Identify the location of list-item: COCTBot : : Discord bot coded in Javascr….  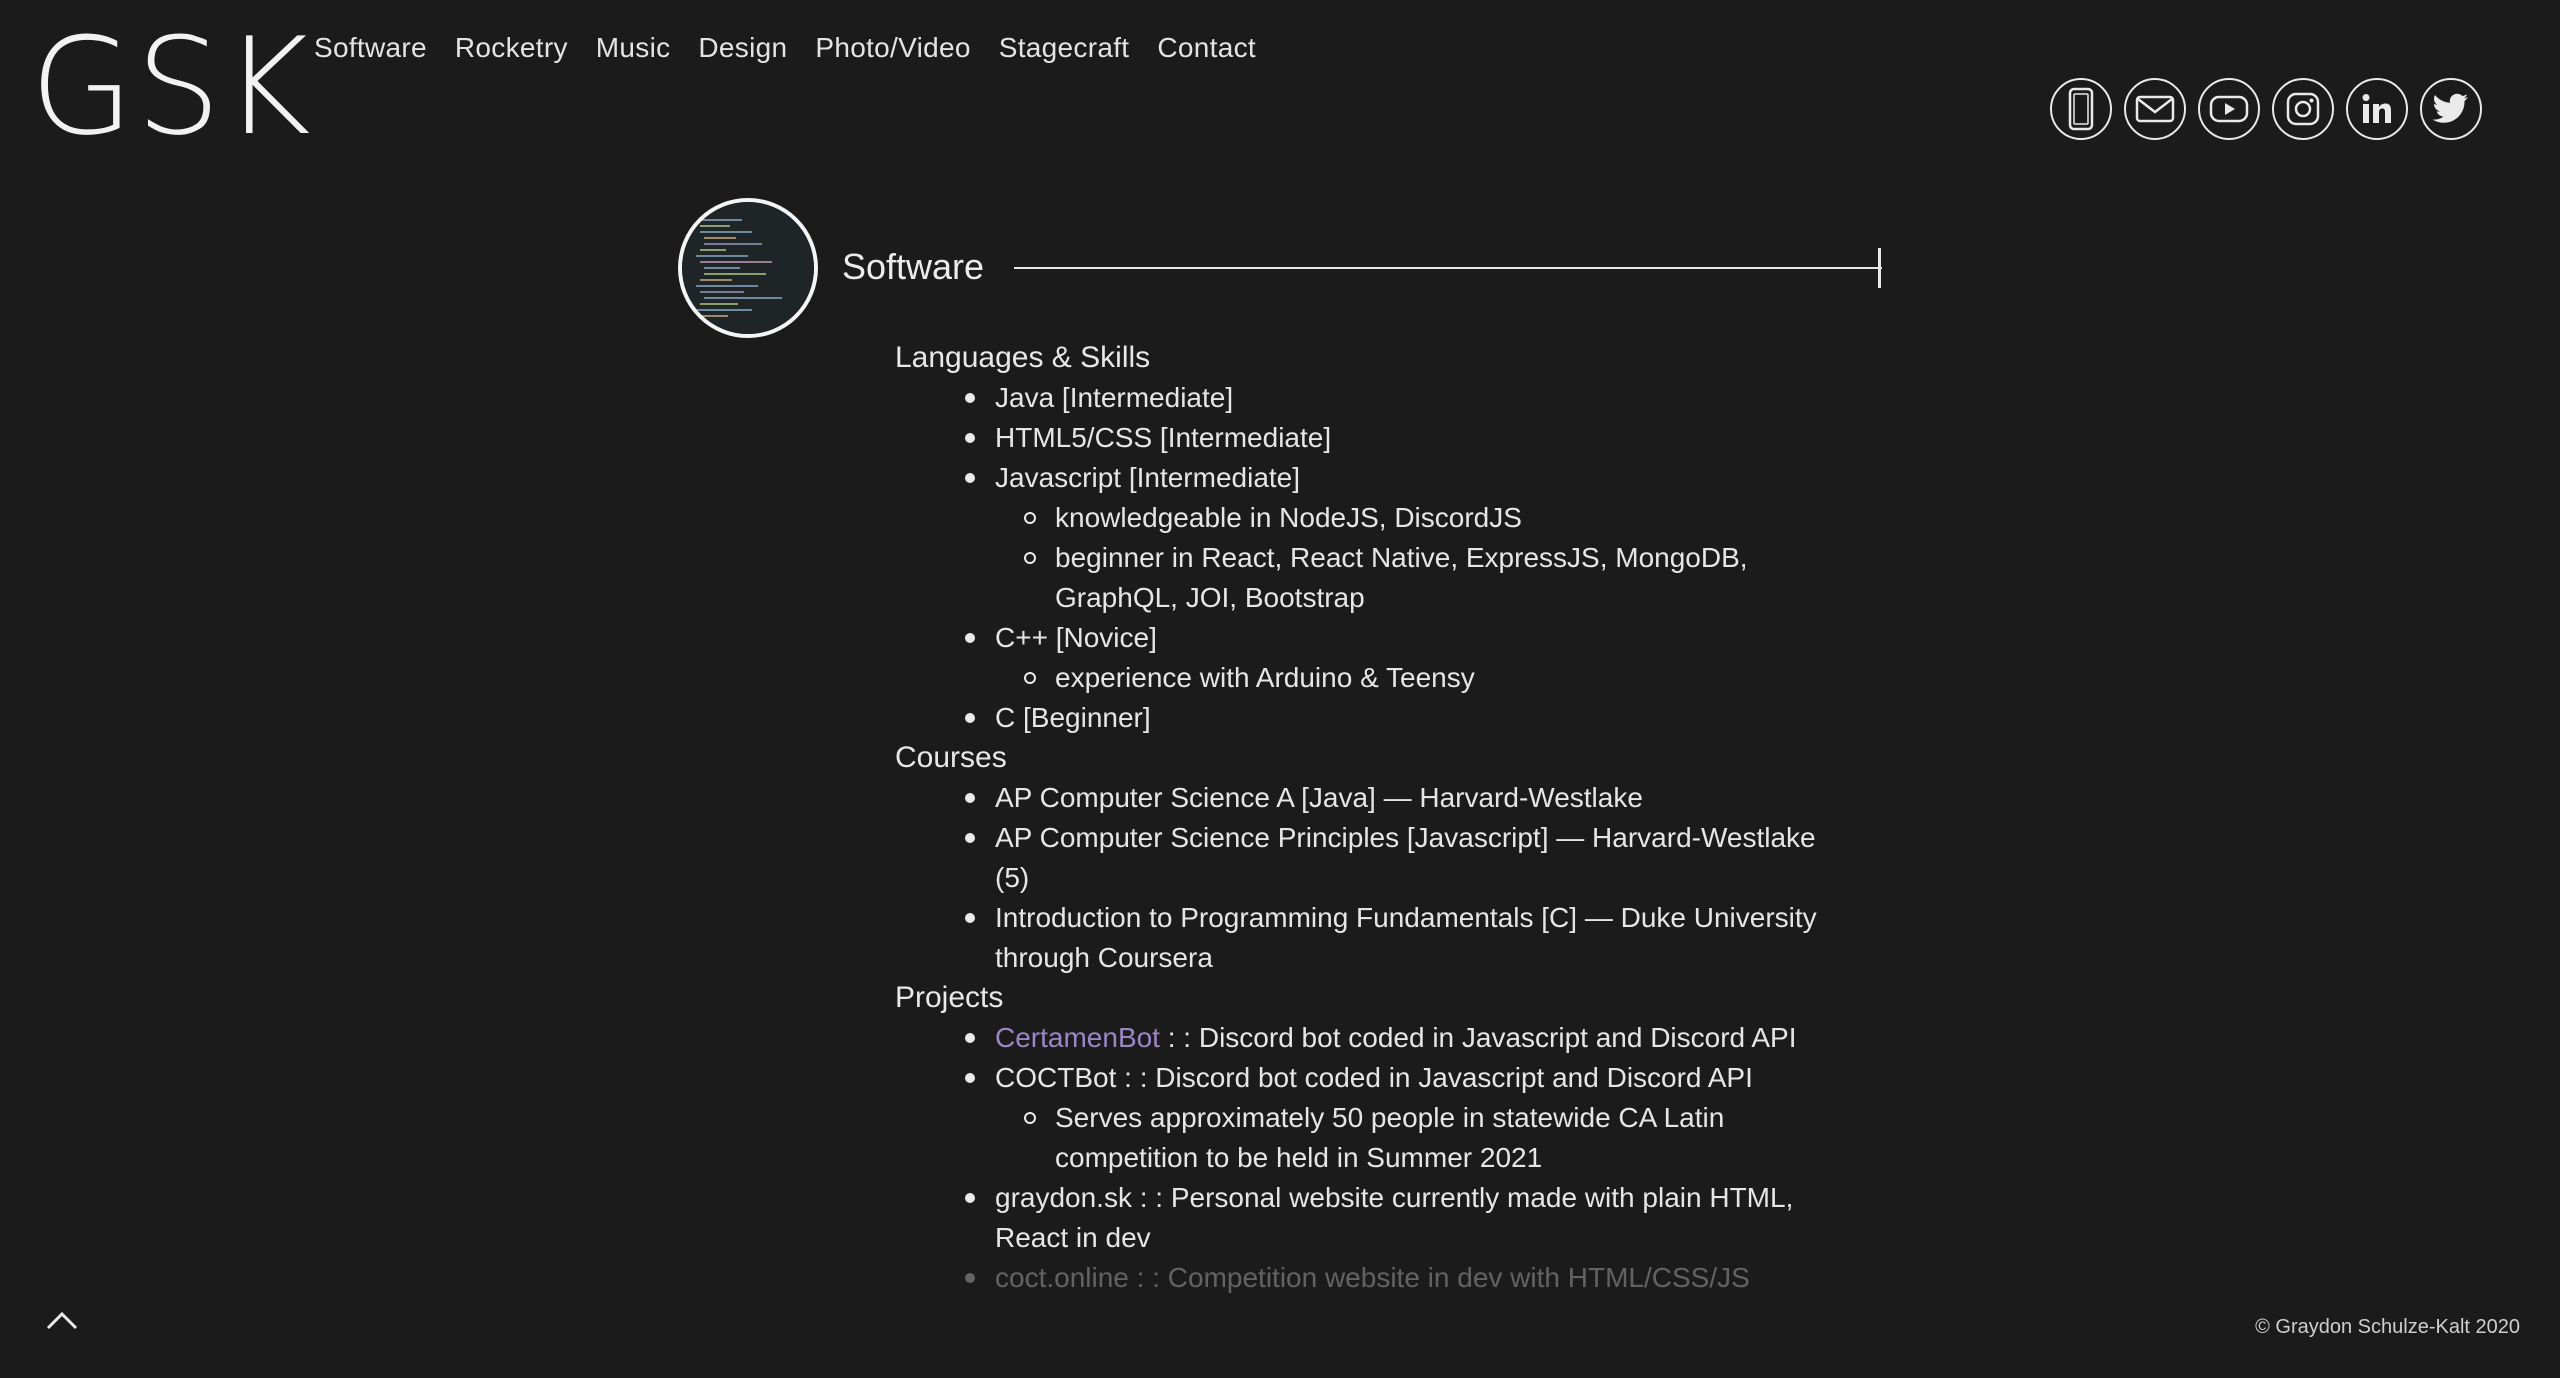
(1410, 1118).